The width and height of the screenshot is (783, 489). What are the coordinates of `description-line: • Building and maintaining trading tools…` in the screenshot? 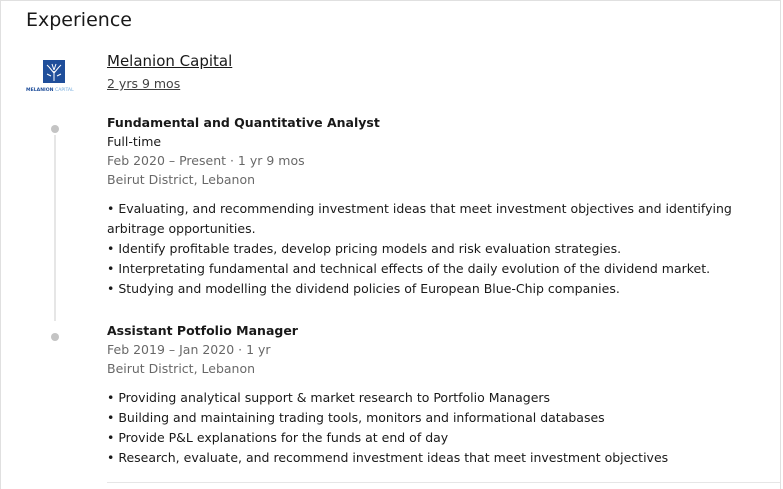 It's located at (356, 417).